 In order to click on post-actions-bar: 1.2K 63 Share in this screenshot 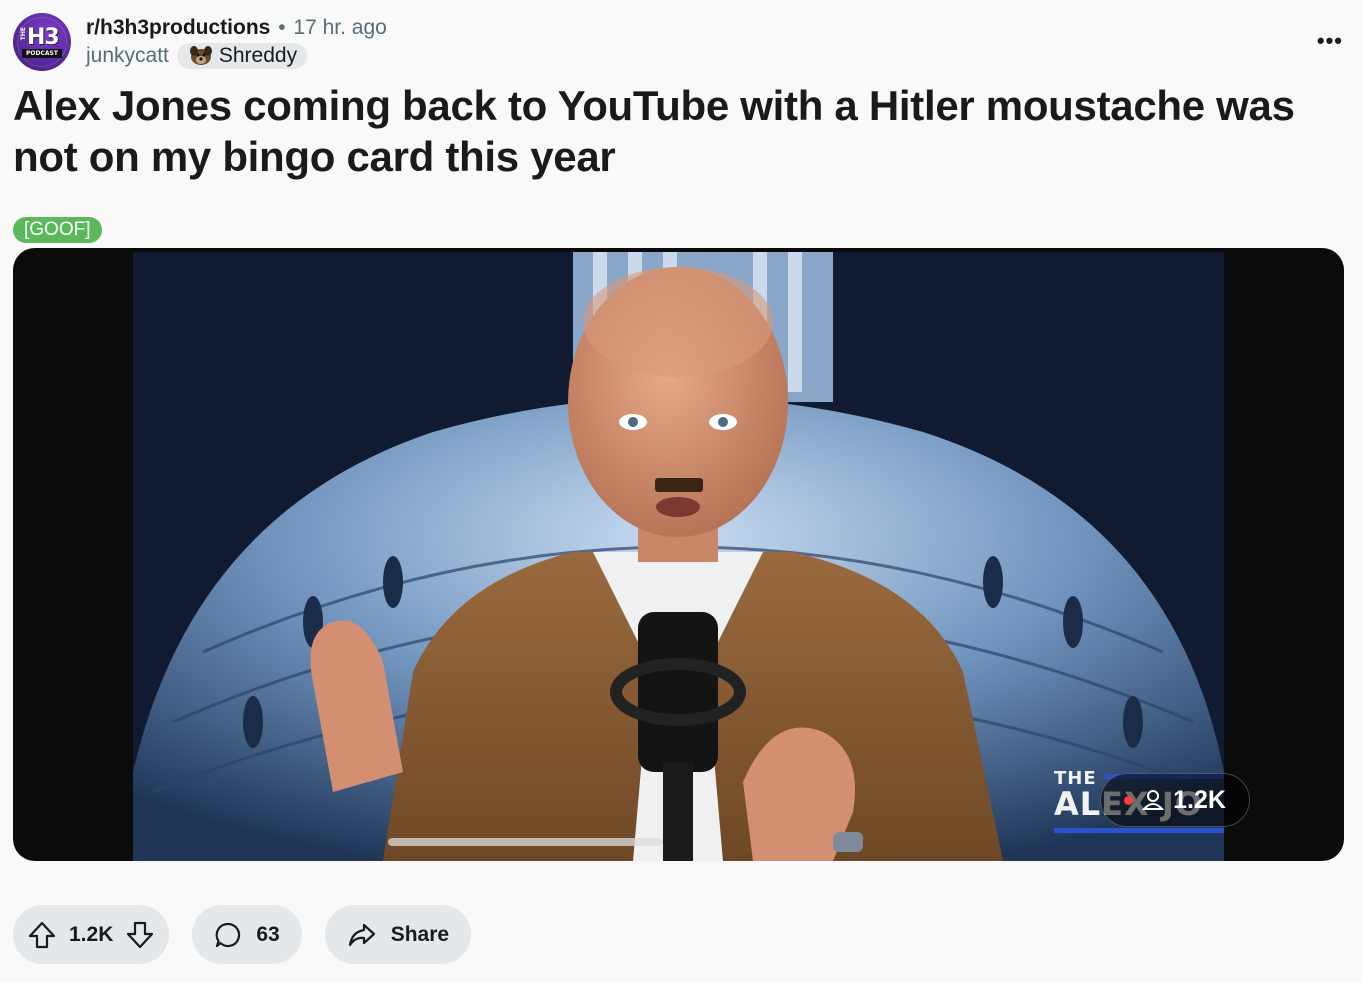, I will do `click(242, 934)`.